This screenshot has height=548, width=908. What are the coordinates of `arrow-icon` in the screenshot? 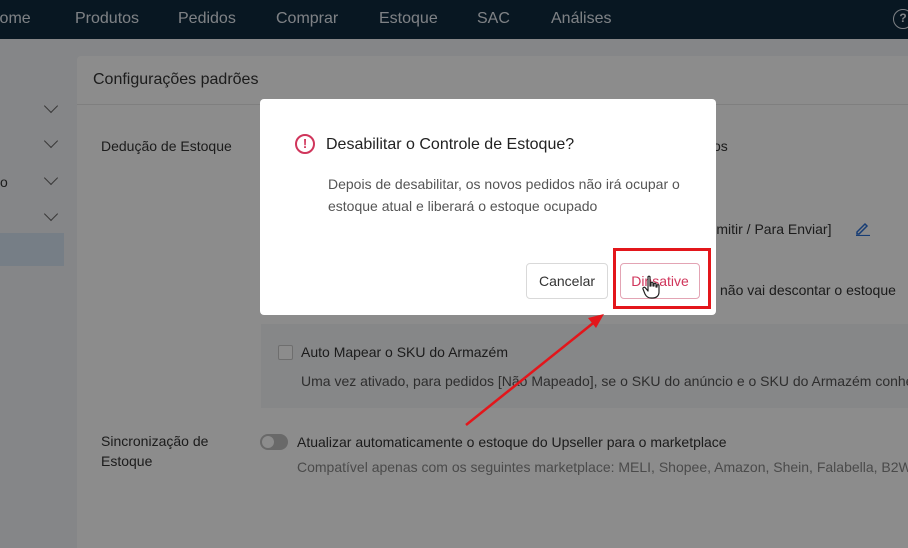 It's located at (534, 370).